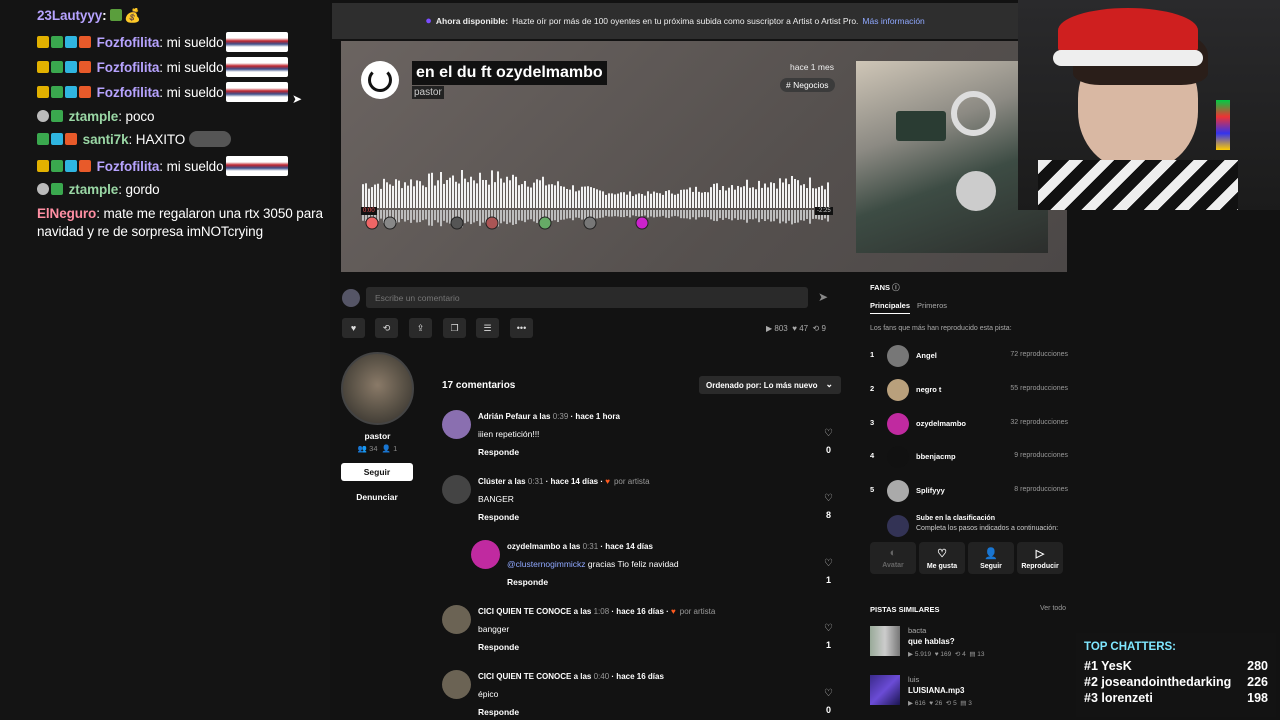 Image resolution: width=1280 pixels, height=720 pixels. I want to click on chat-message: 23Lautyyy: 💰, so click(89, 15).